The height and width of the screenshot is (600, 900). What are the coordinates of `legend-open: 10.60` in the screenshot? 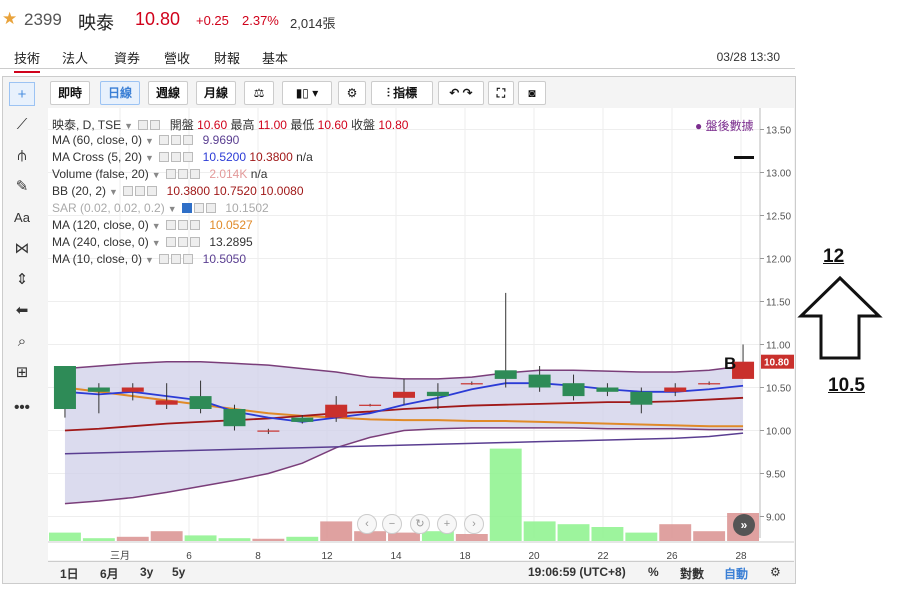 It's located at (212, 125).